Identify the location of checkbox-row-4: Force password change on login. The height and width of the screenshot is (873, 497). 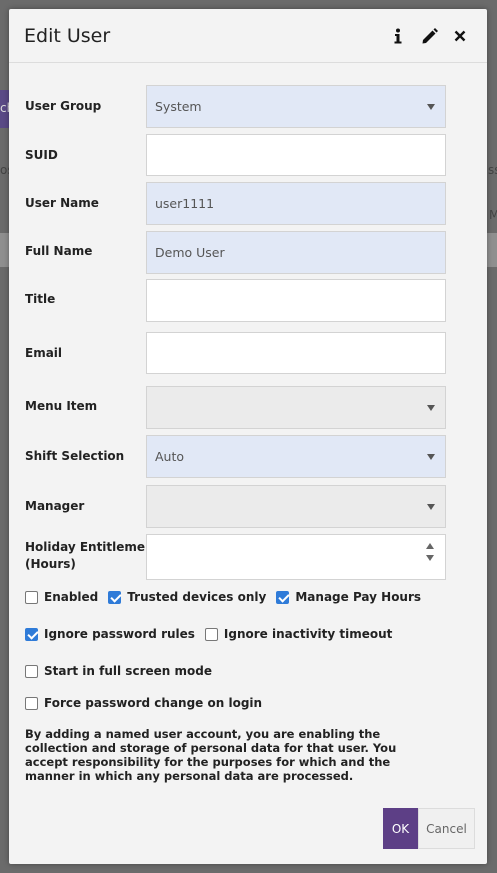
(148, 703).